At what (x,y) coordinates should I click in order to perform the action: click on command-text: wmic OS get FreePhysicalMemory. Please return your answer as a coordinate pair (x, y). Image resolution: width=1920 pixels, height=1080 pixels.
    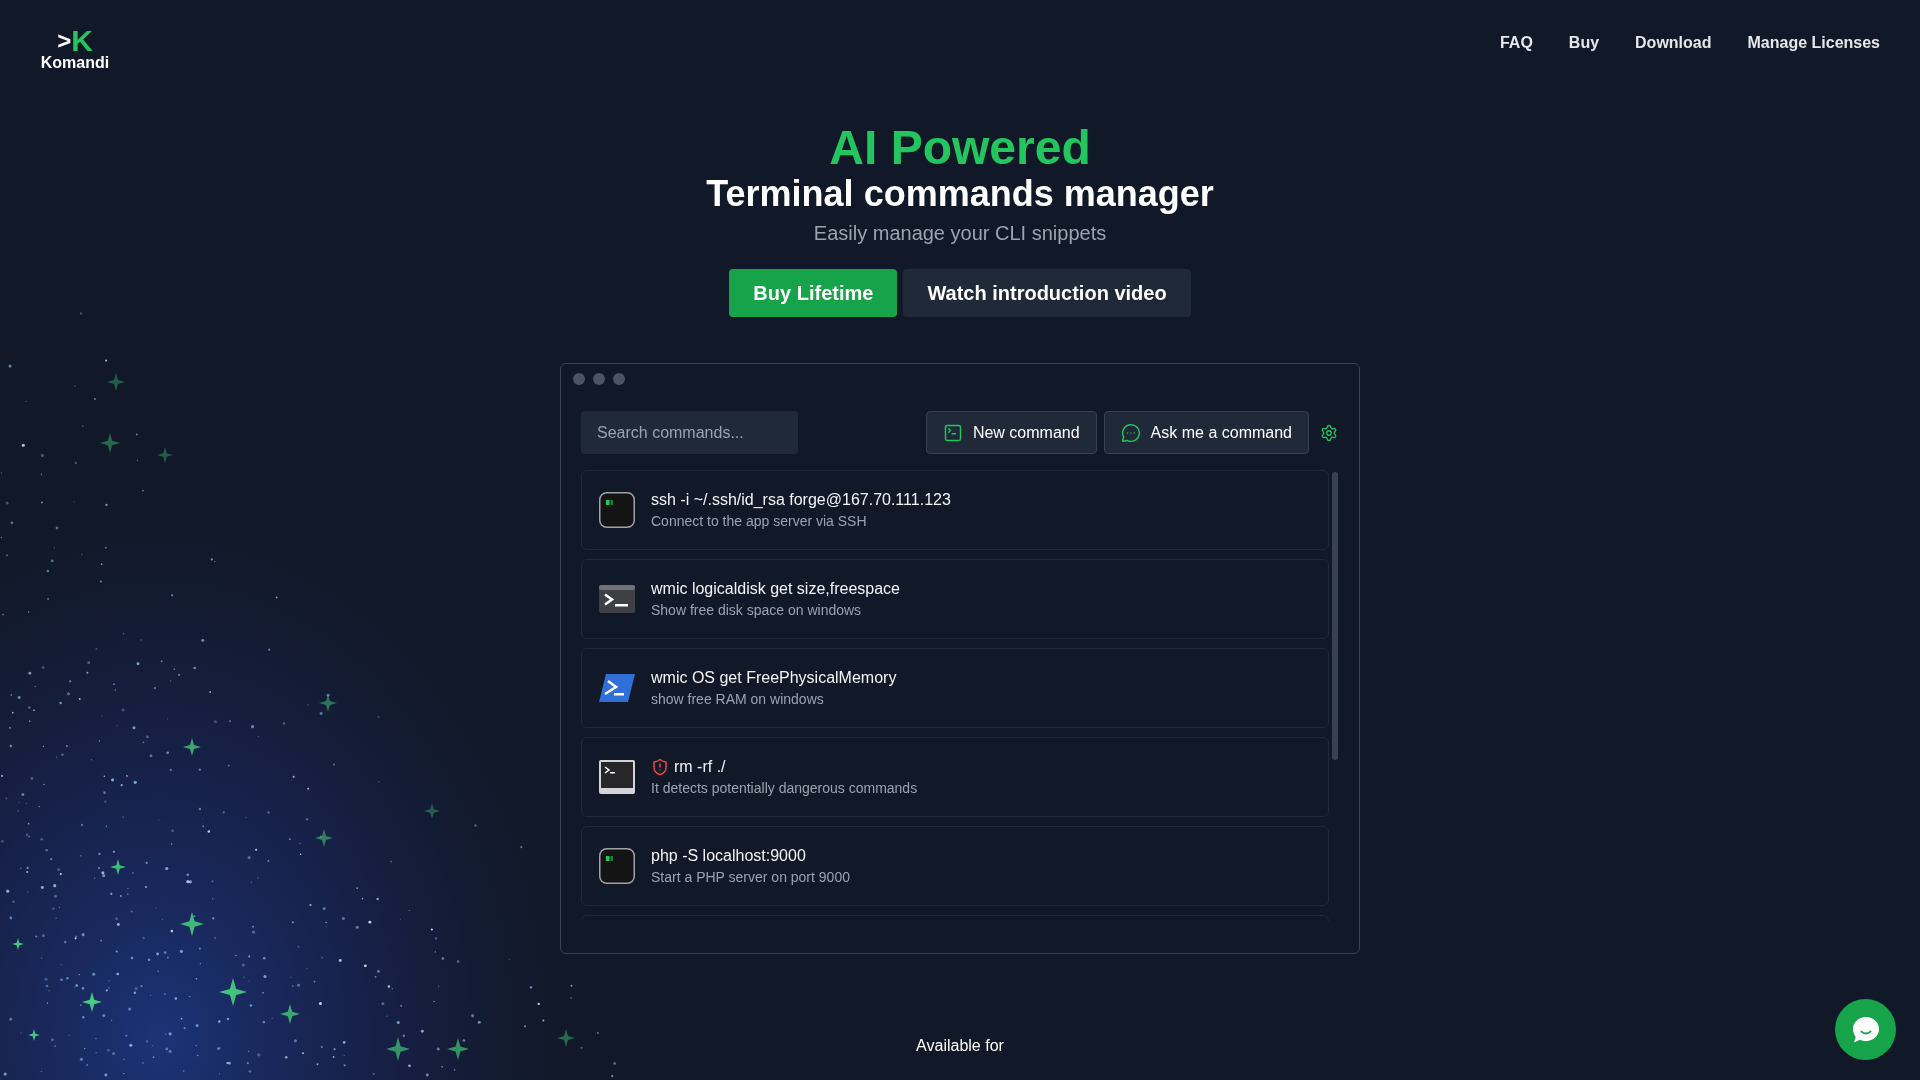
    Looking at the image, I should click on (774, 678).